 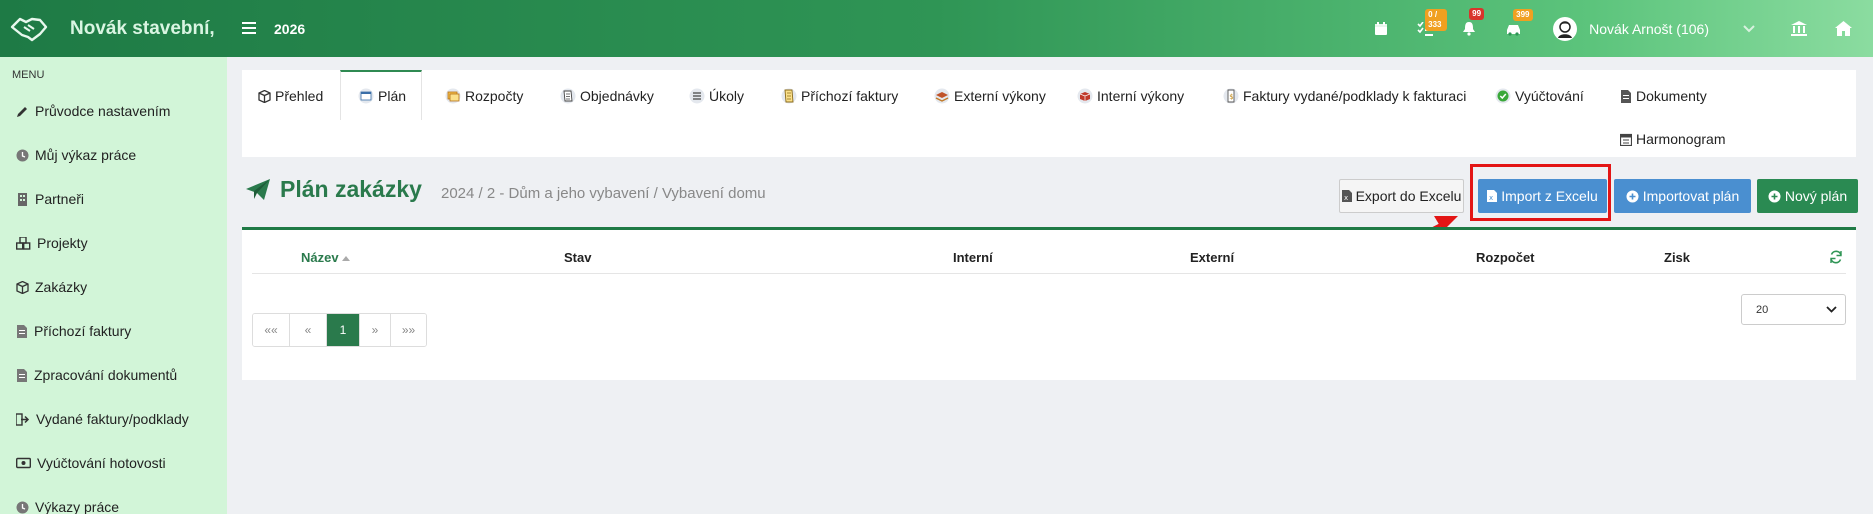 I want to click on import-plan-button: Importovat plán, so click(x=1682, y=196).